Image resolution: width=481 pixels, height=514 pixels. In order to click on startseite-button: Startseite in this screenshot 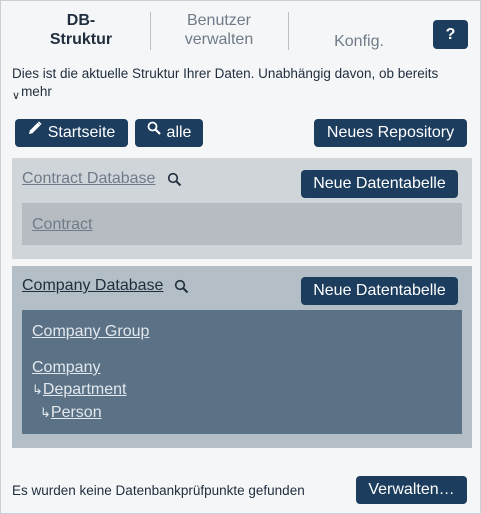, I will do `click(71, 133)`.